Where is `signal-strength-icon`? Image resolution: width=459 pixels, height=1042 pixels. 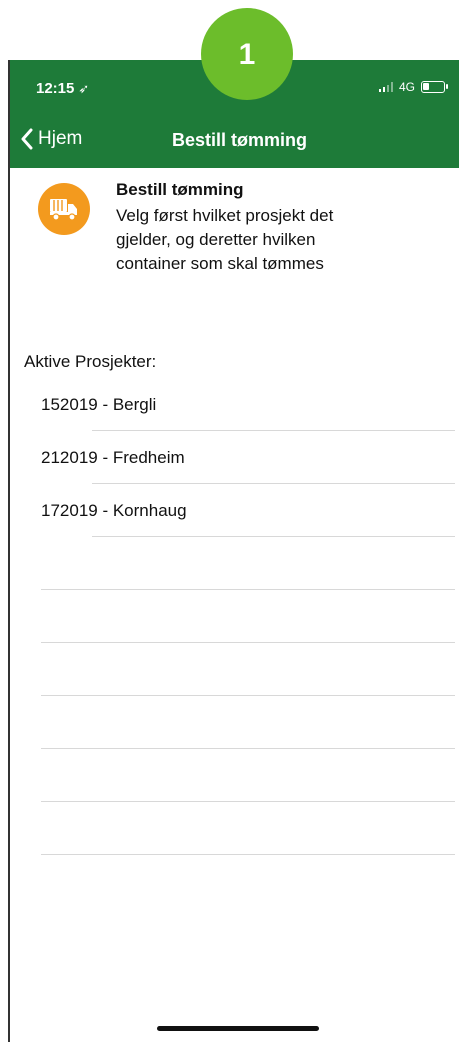
signal-strength-icon is located at coordinates (385, 87).